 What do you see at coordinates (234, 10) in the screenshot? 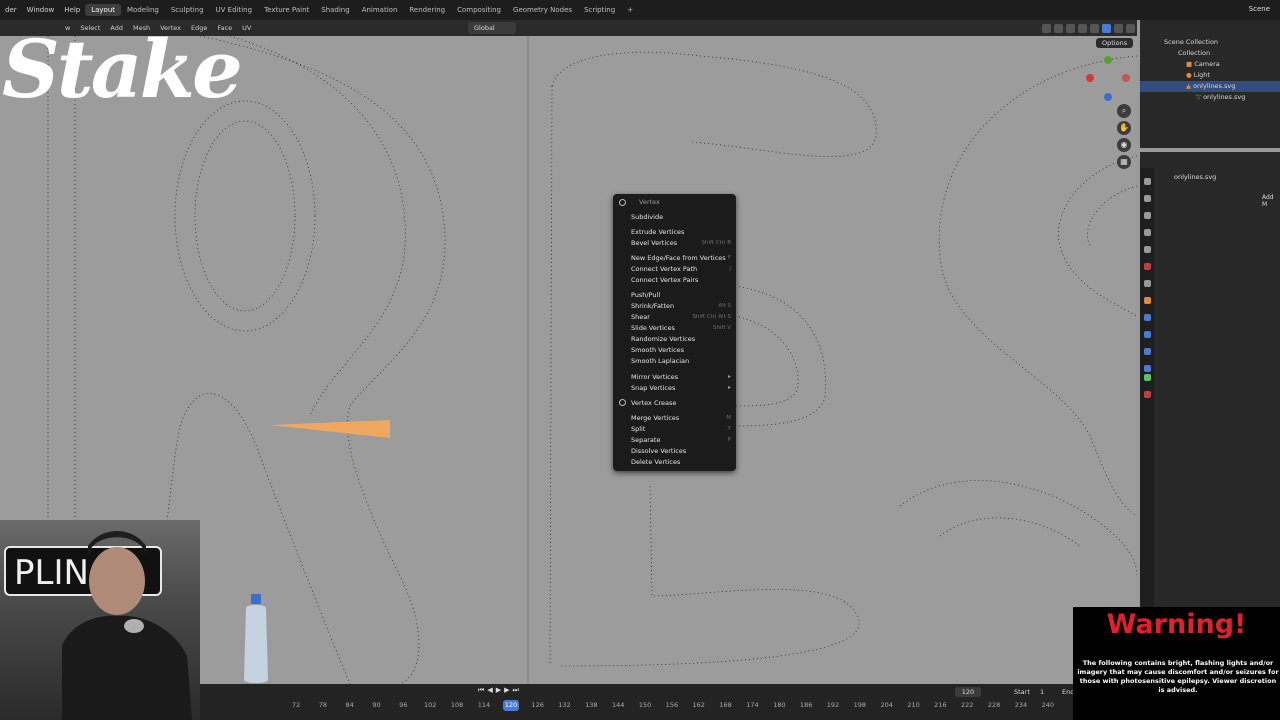
I see `workspace-tab-uv-editing: UV Editing` at bounding box center [234, 10].